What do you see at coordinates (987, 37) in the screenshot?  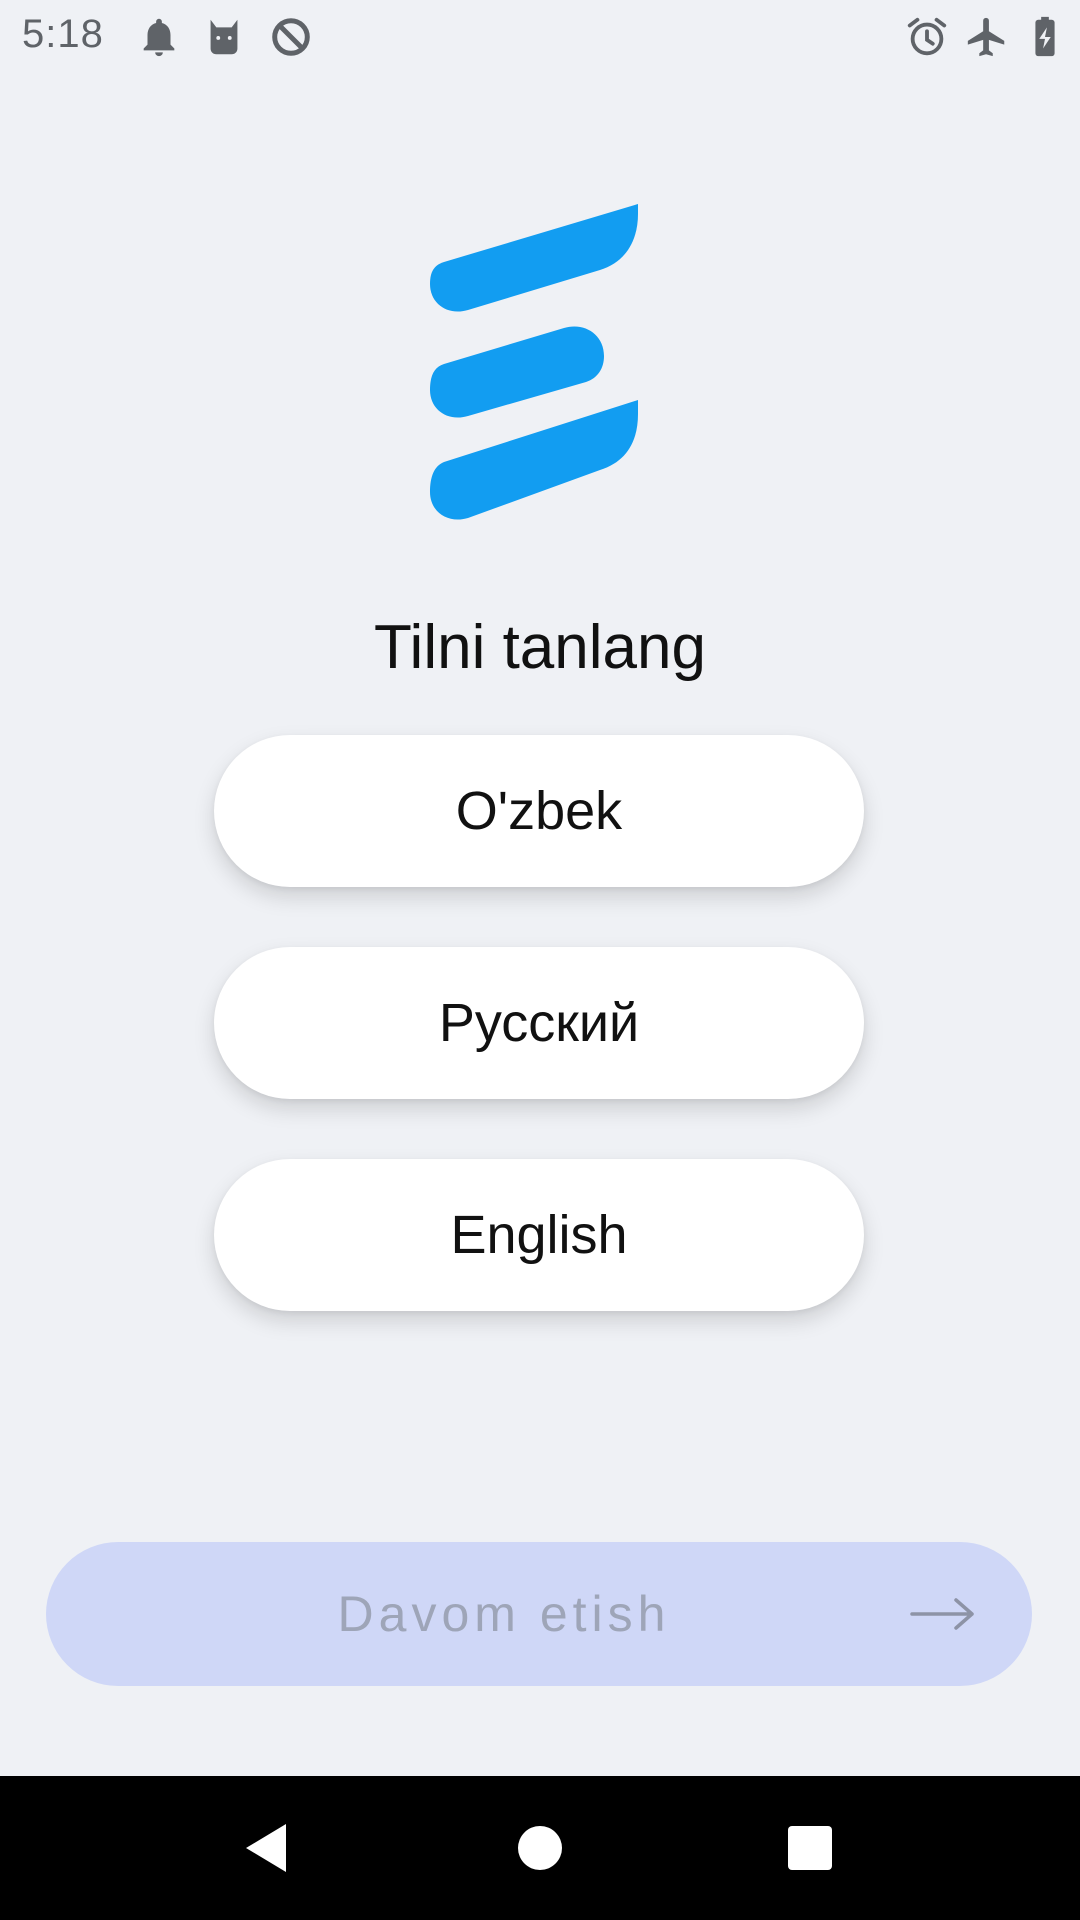 I see `airplane-icon` at bounding box center [987, 37].